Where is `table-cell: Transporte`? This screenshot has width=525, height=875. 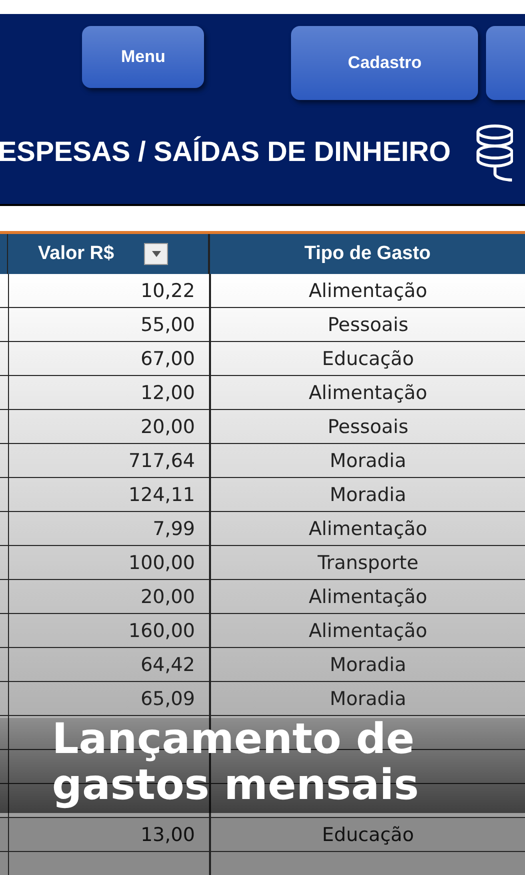
table-cell: Transporte is located at coordinates (368, 563).